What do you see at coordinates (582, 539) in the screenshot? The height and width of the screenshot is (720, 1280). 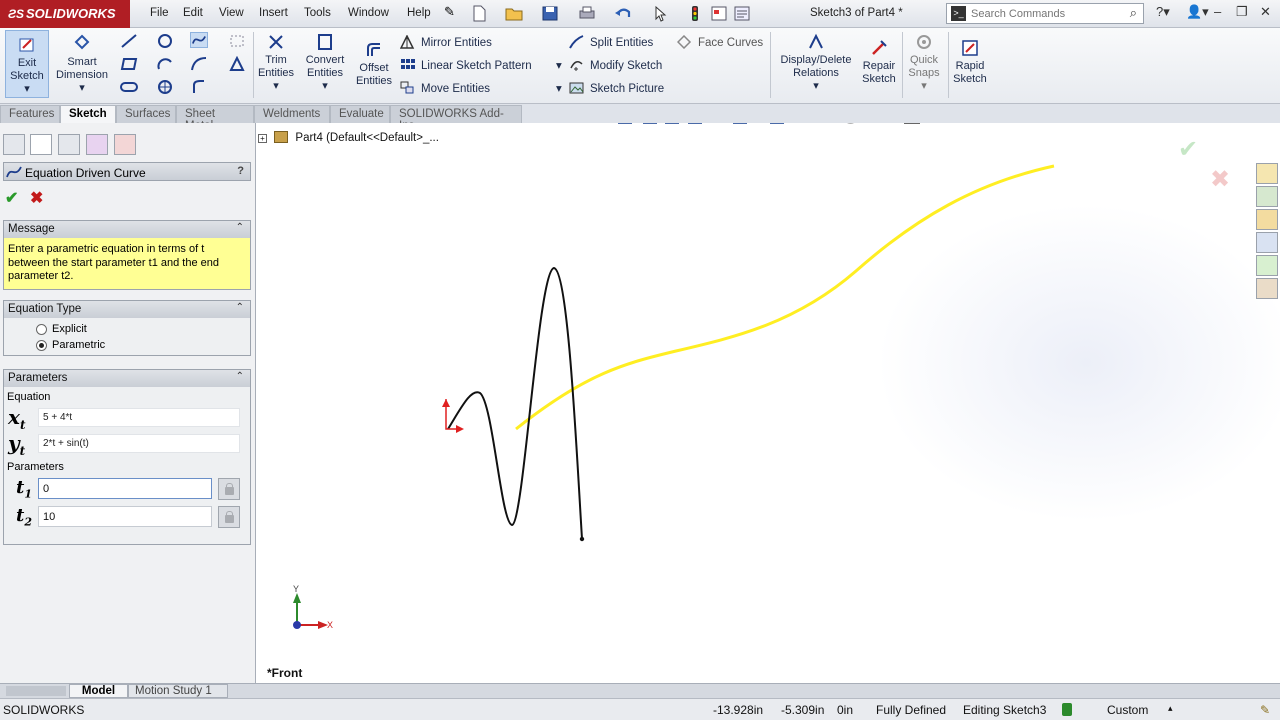 I see `curve-endpoint` at bounding box center [582, 539].